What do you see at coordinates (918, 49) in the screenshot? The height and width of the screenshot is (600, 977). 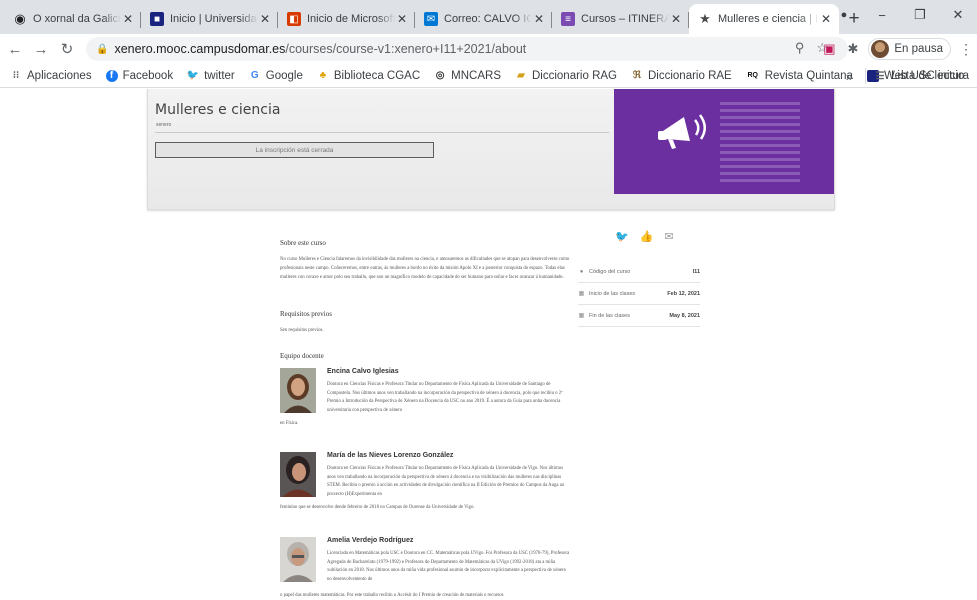 I see `profile-label: En pausa` at bounding box center [918, 49].